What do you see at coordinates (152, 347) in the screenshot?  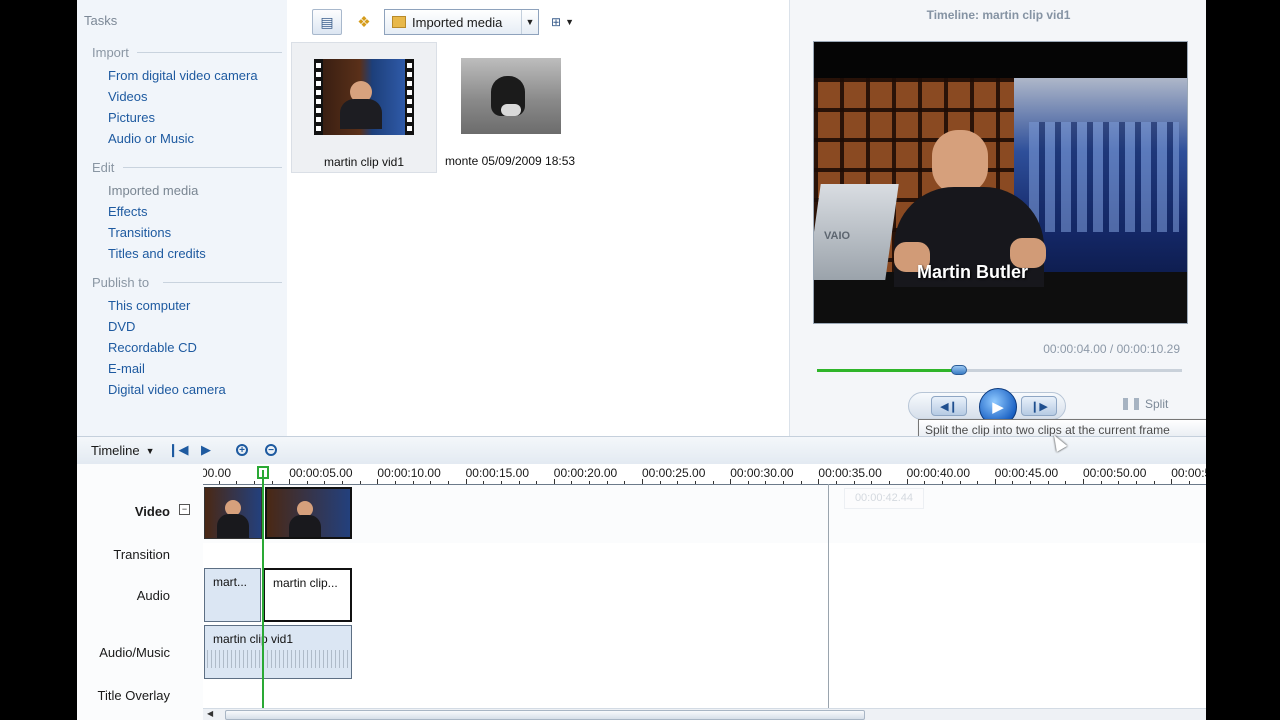 I see `publish-cd-link: Recordable CD` at bounding box center [152, 347].